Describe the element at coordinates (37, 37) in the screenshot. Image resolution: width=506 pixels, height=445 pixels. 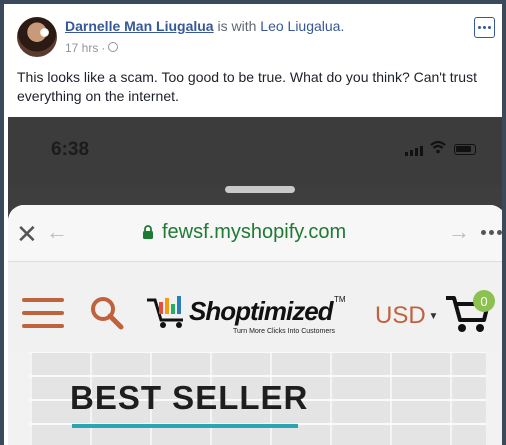
I see `avatar` at that location.